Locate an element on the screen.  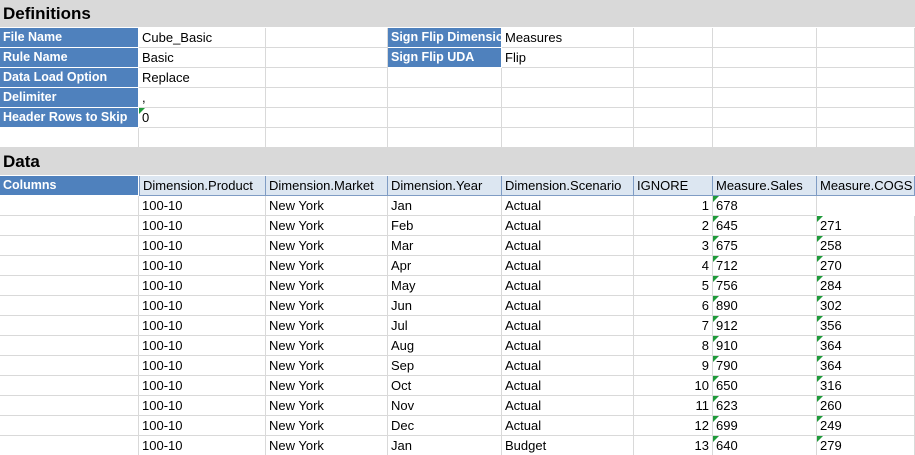
table-cell: 790 is located at coordinates (765, 366).